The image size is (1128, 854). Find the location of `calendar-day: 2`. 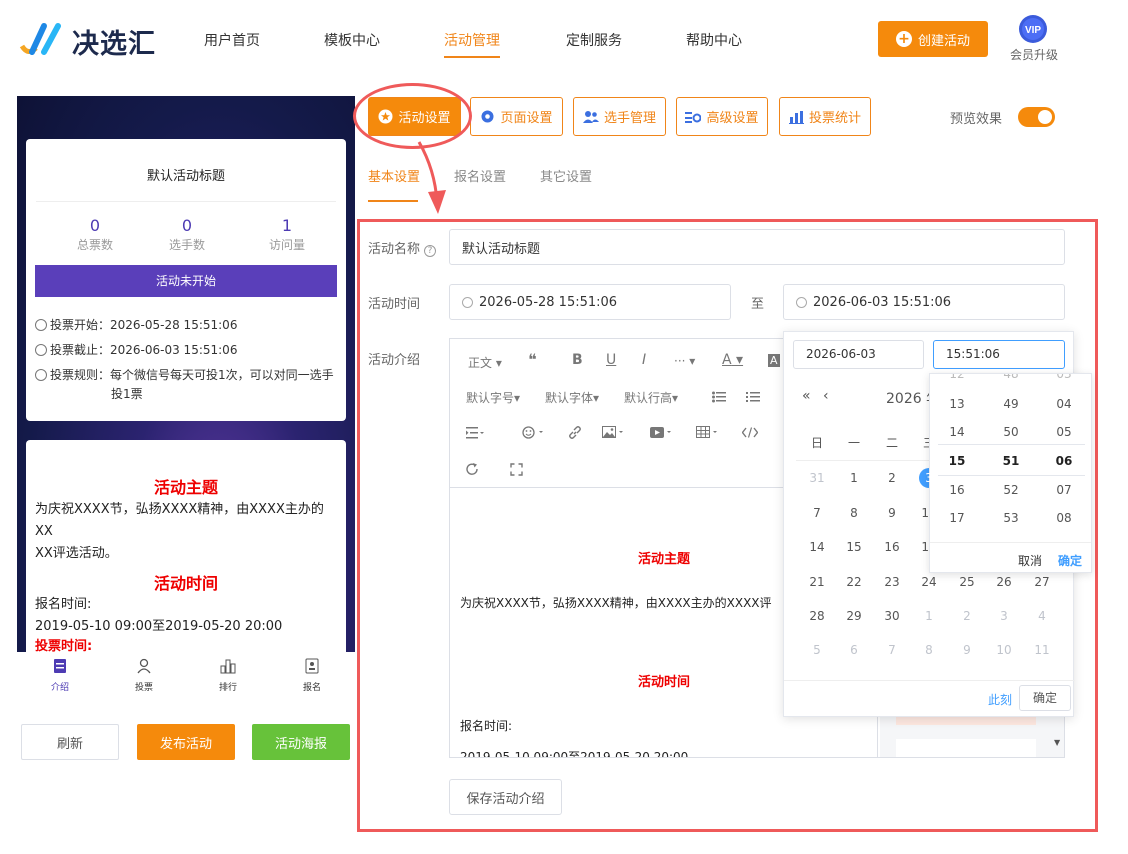

calendar-day: 2 is located at coordinates (967, 616).